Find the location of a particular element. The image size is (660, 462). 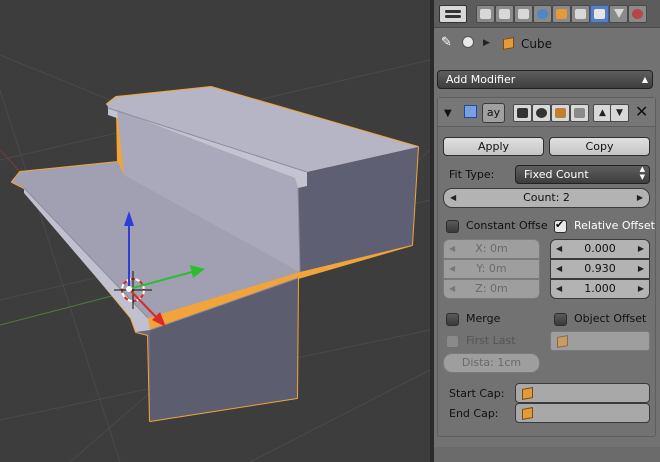

relative-y-value: 0.930 is located at coordinates (600, 268).